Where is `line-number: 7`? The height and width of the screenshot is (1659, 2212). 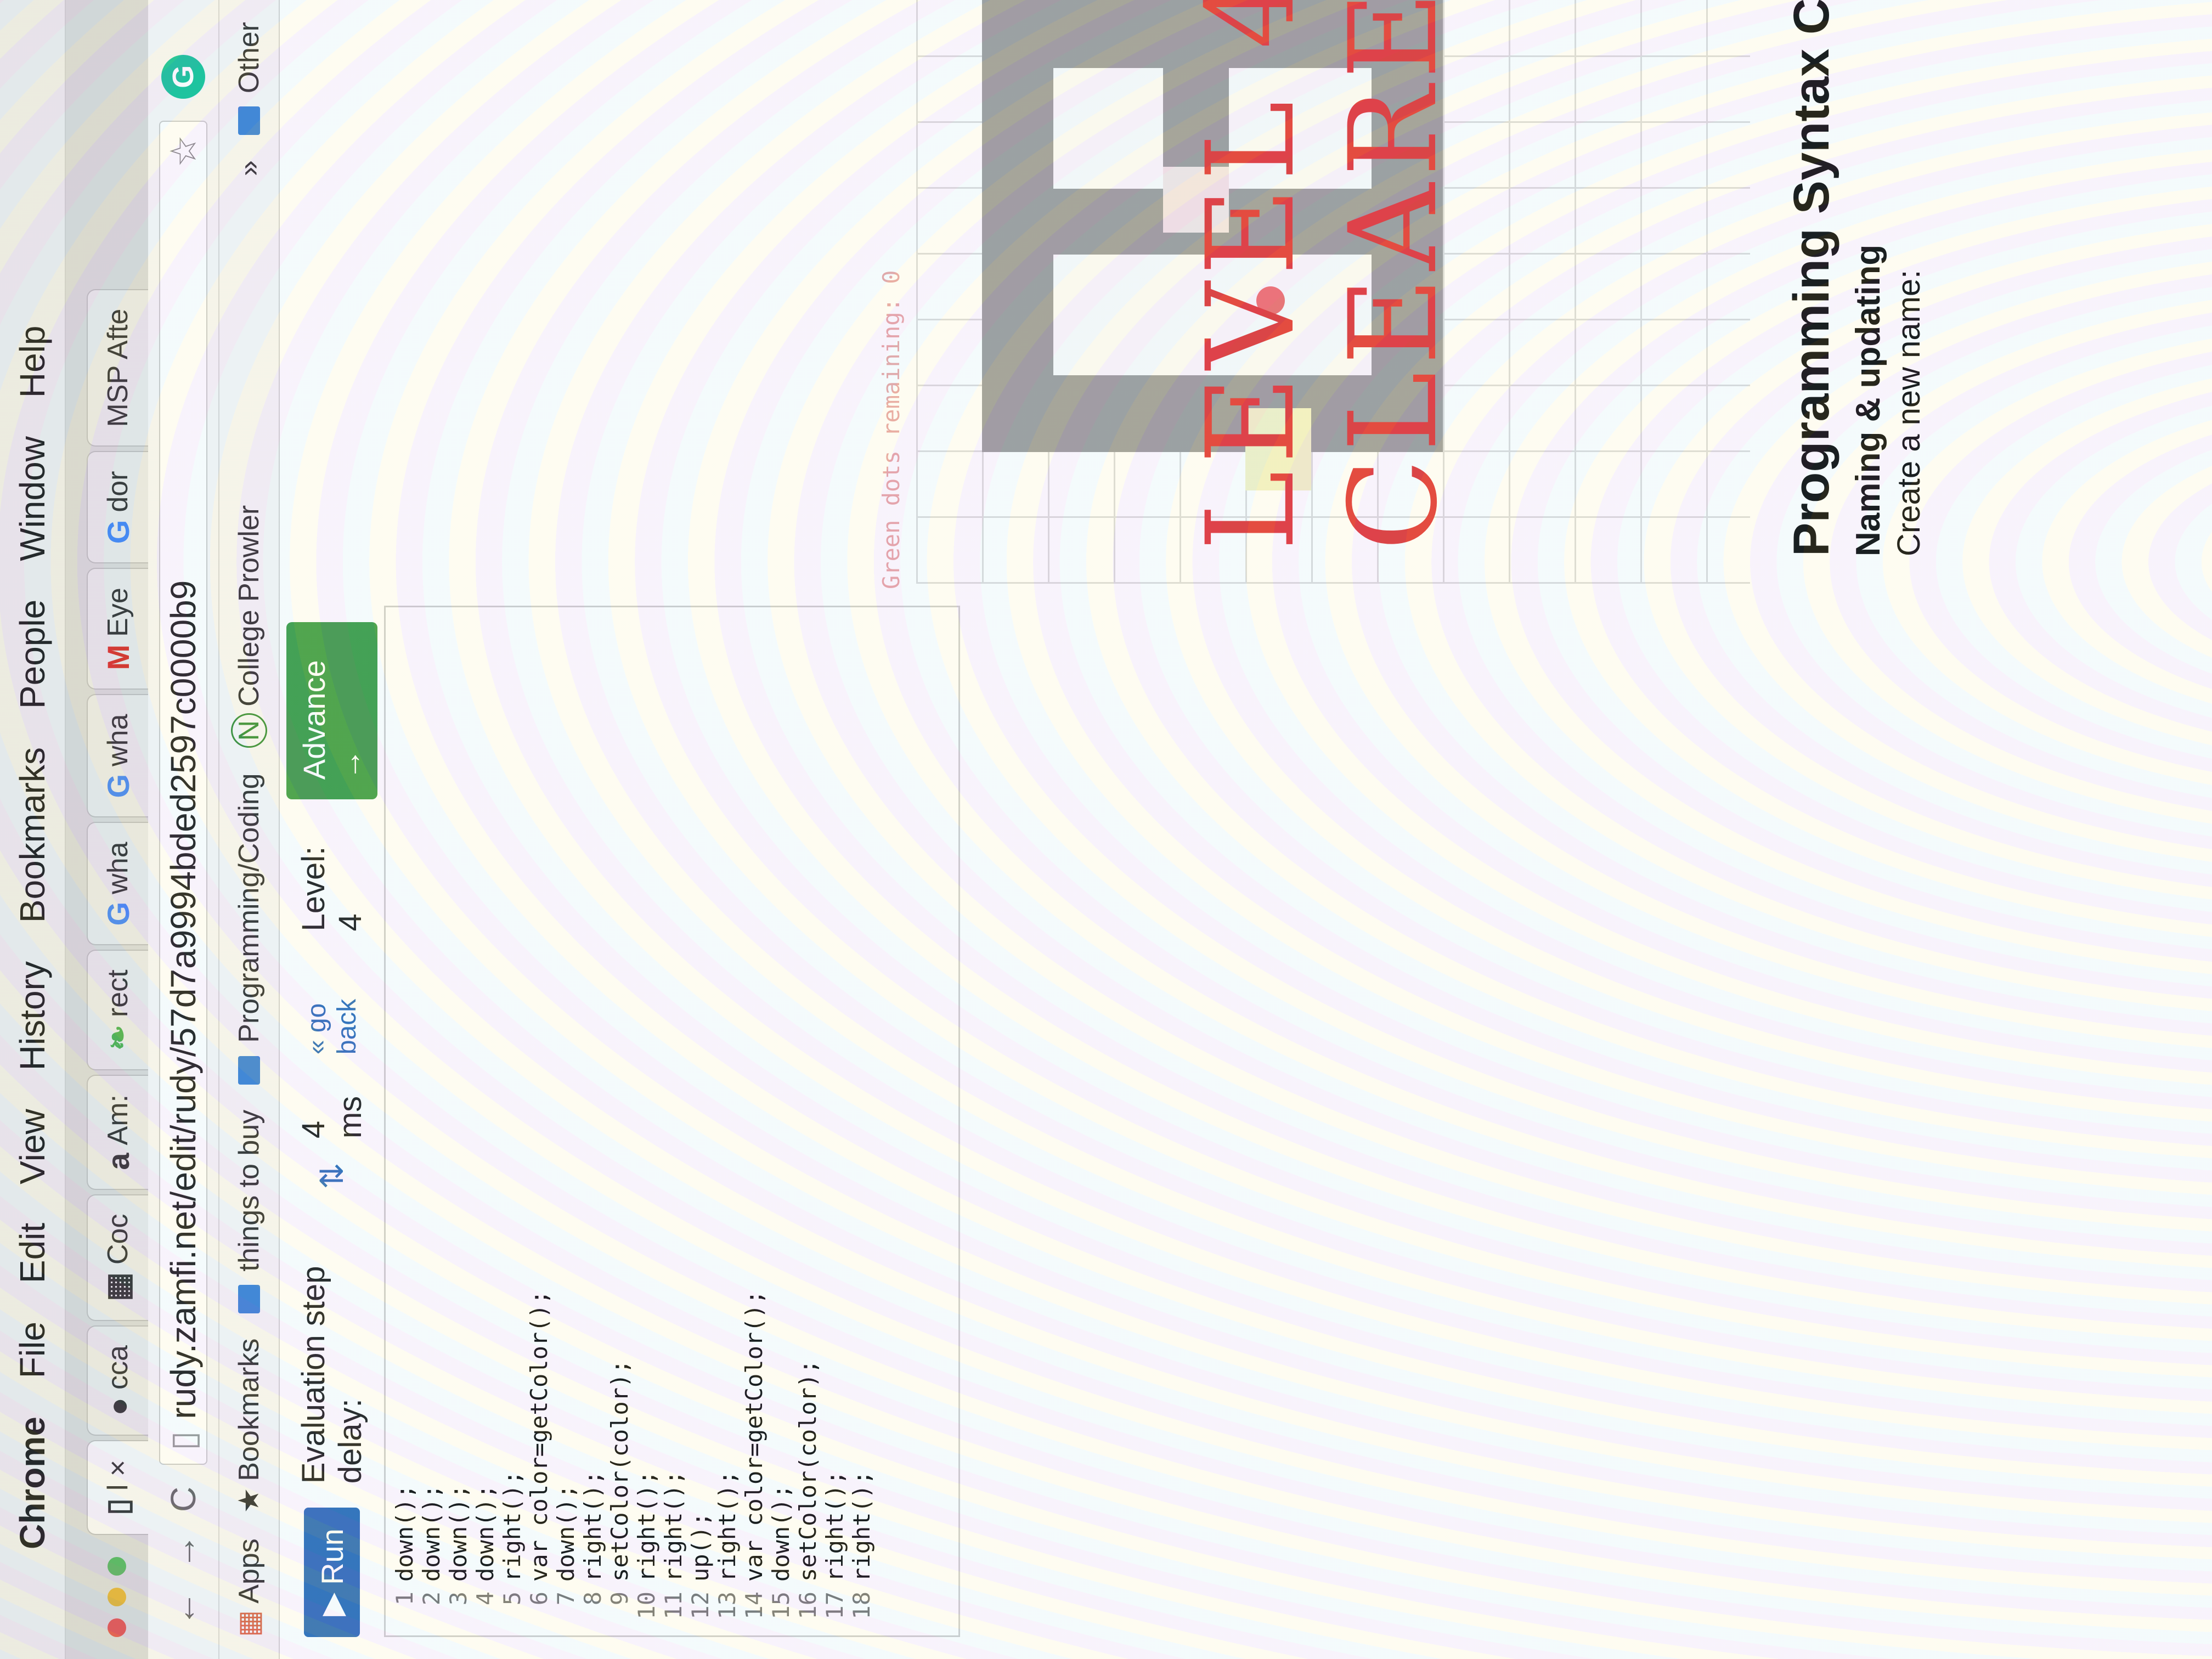
line-number: 7 is located at coordinates (565, 1599).